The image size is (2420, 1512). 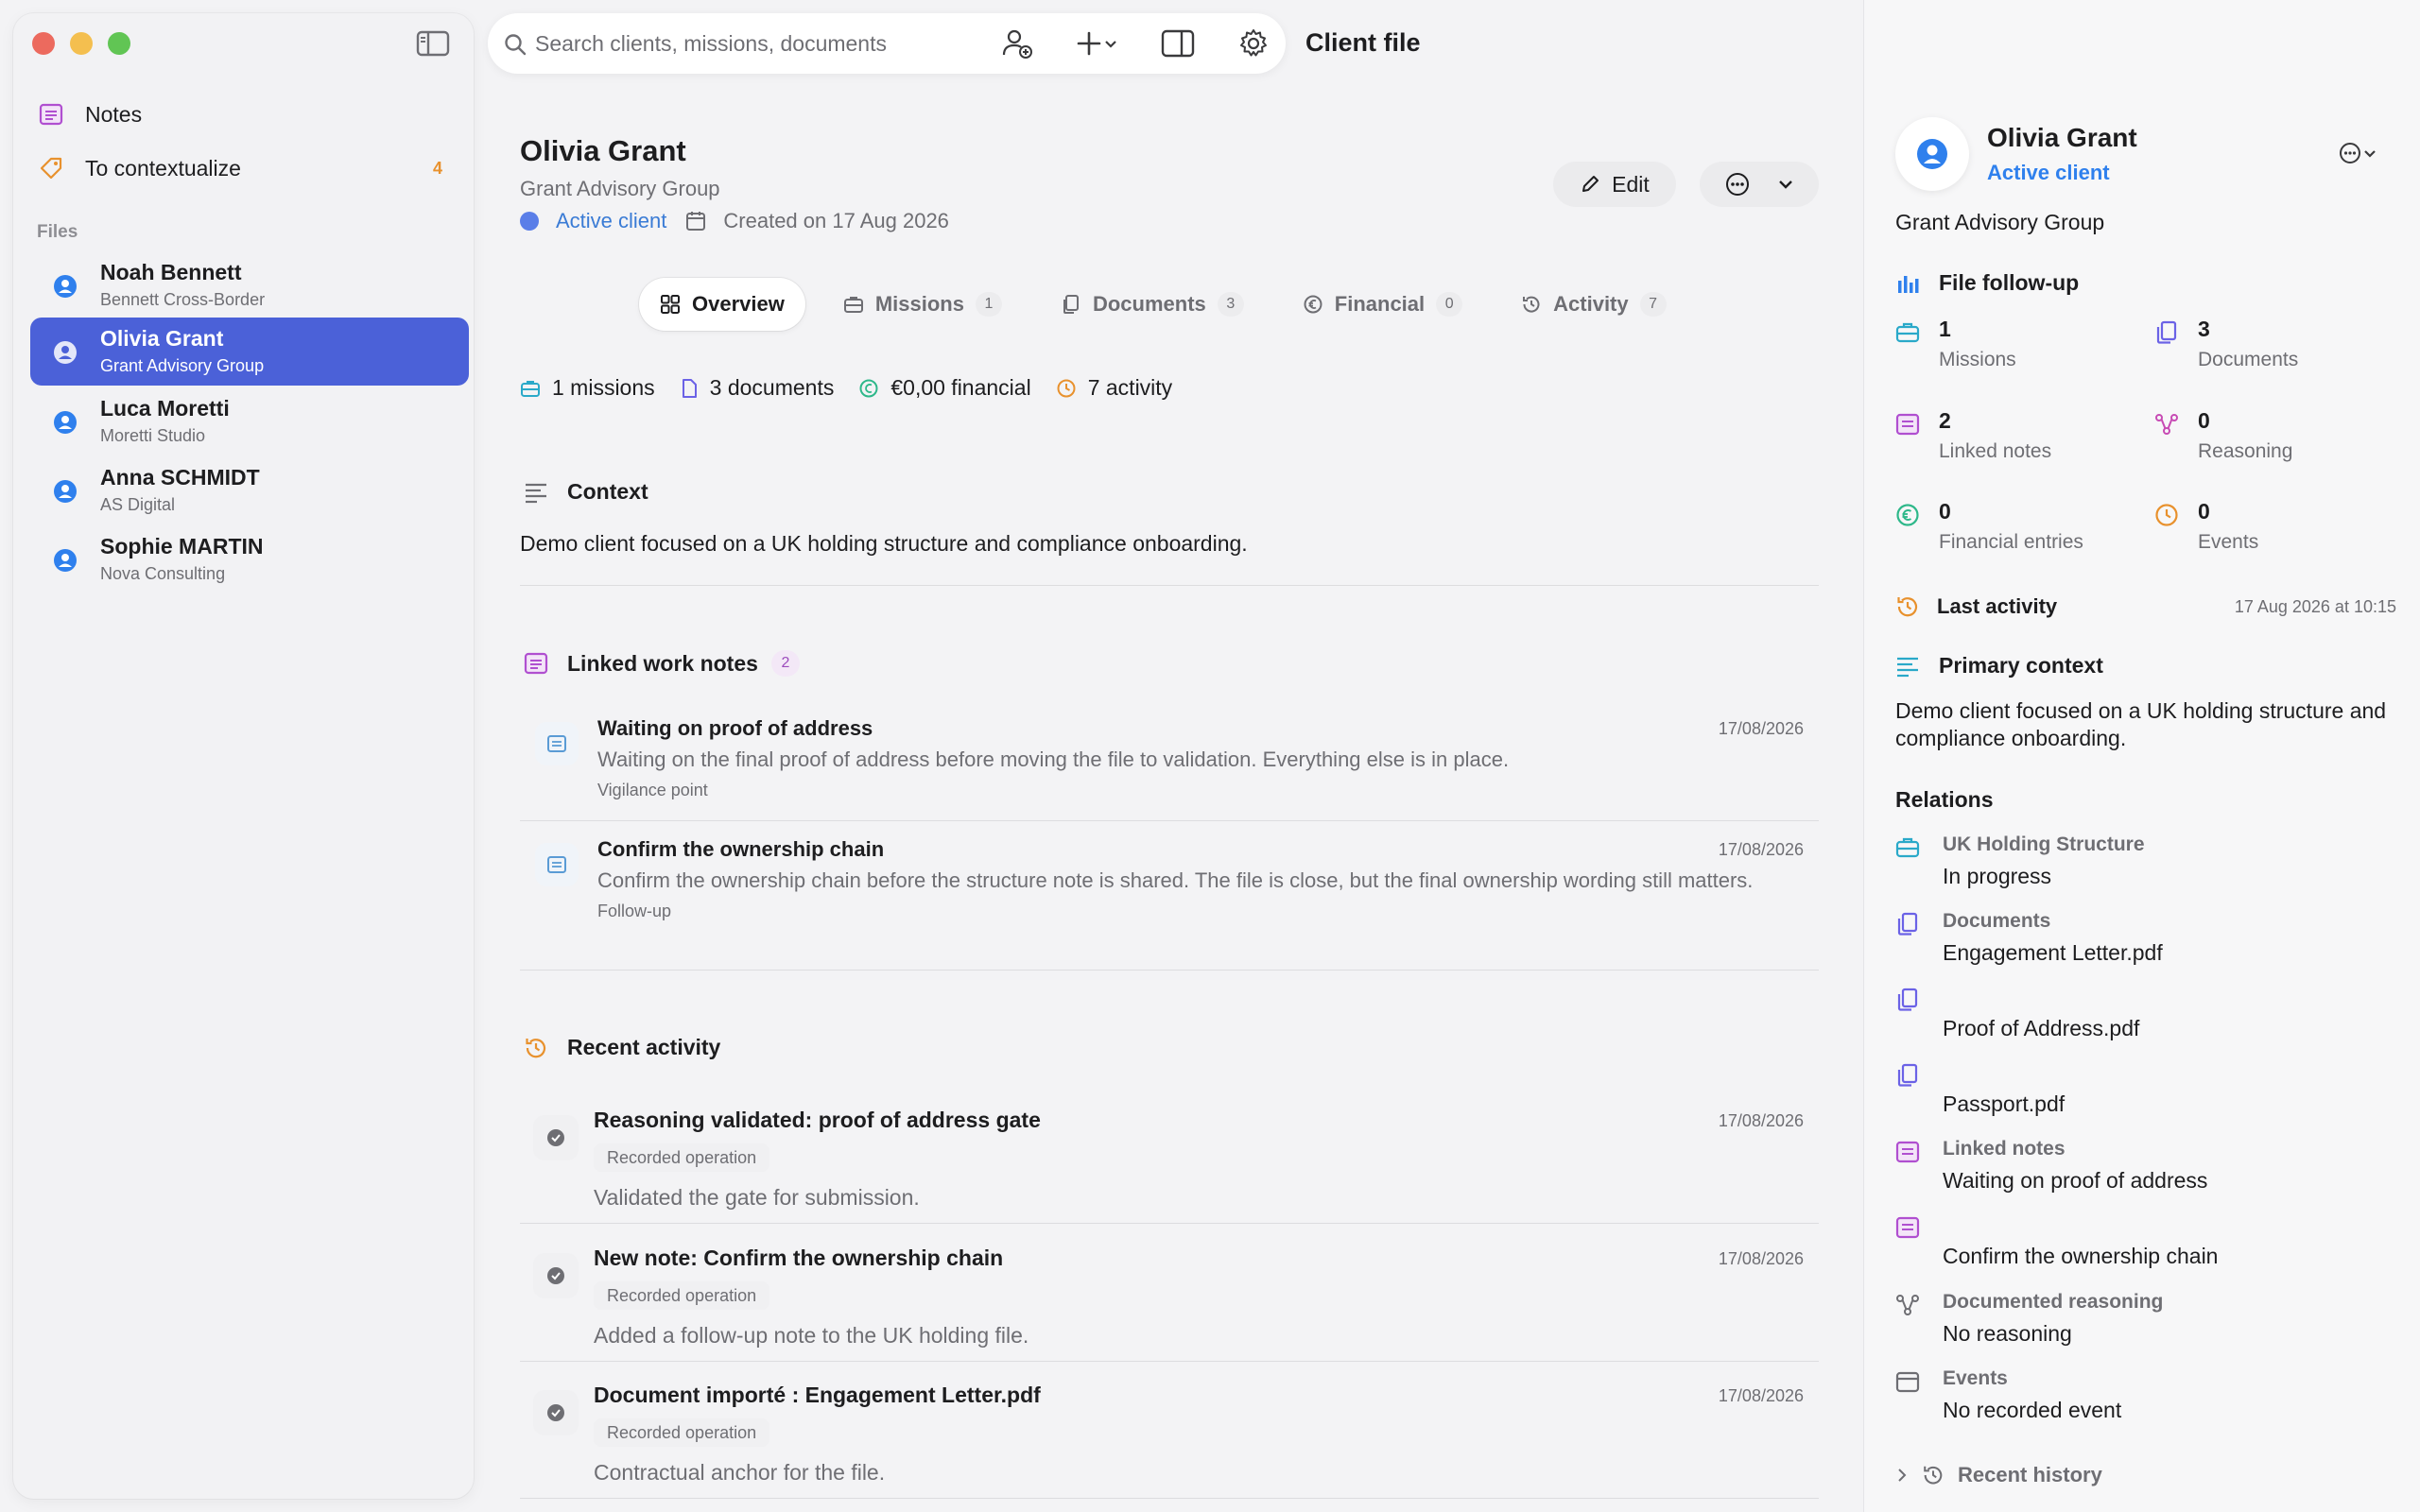 I want to click on relation-value: Passport.pdf, so click(x=2005, y=1103).